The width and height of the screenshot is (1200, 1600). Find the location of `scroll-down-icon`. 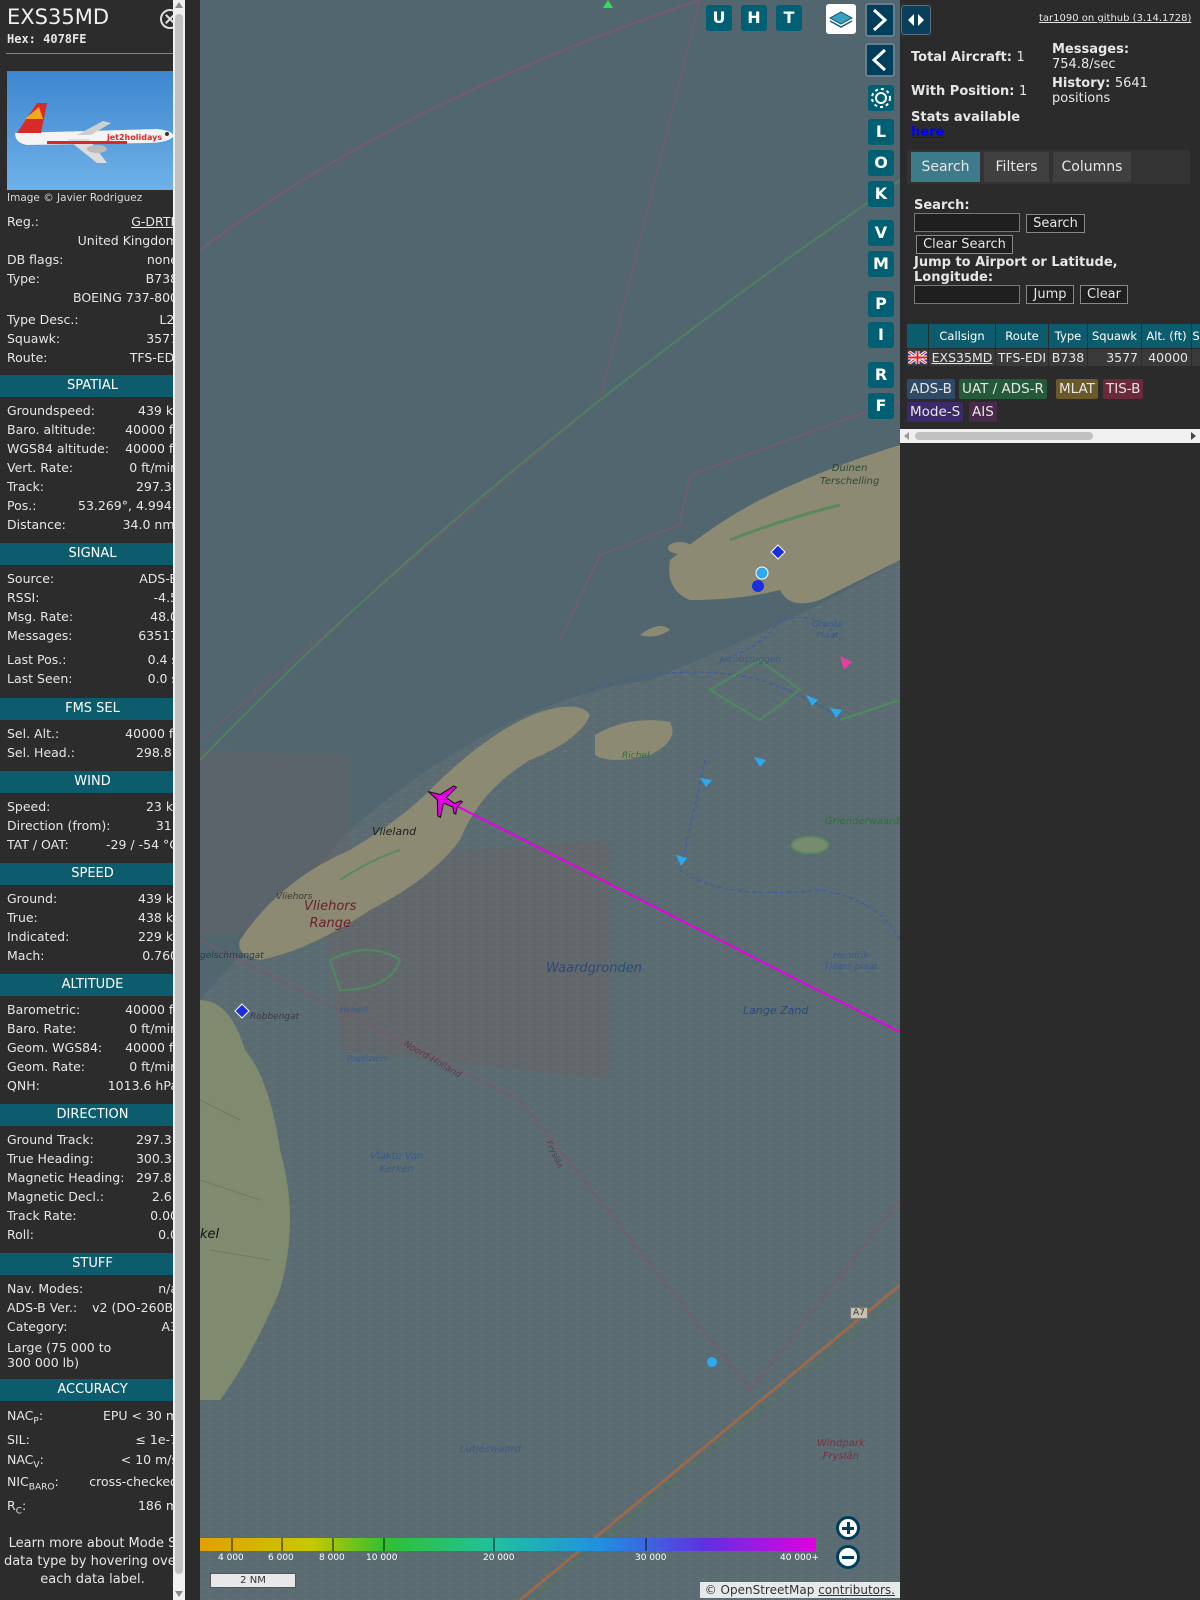

scroll-down-icon is located at coordinates (179, 1594).